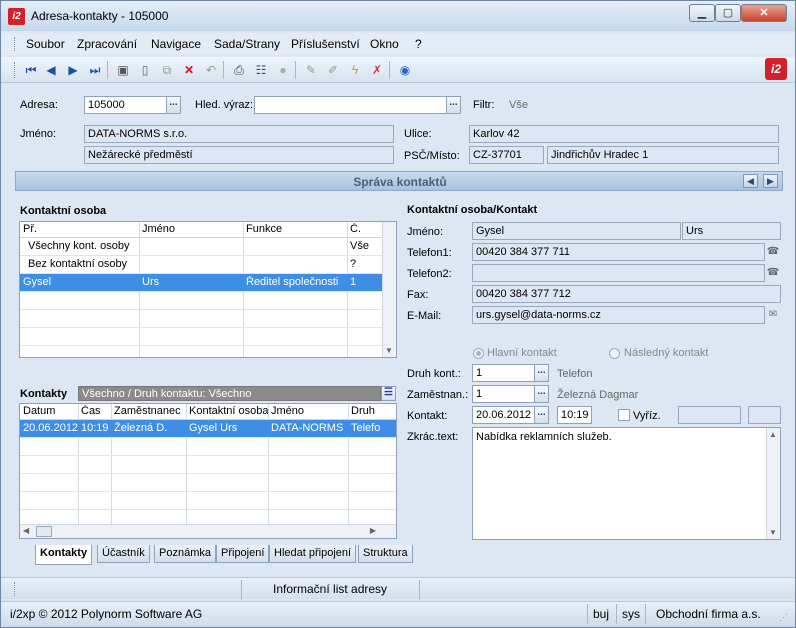 This screenshot has height=628, width=796. Describe the element at coordinates (363, 411) in the screenshot. I see `col-header-druh: Druh` at that location.